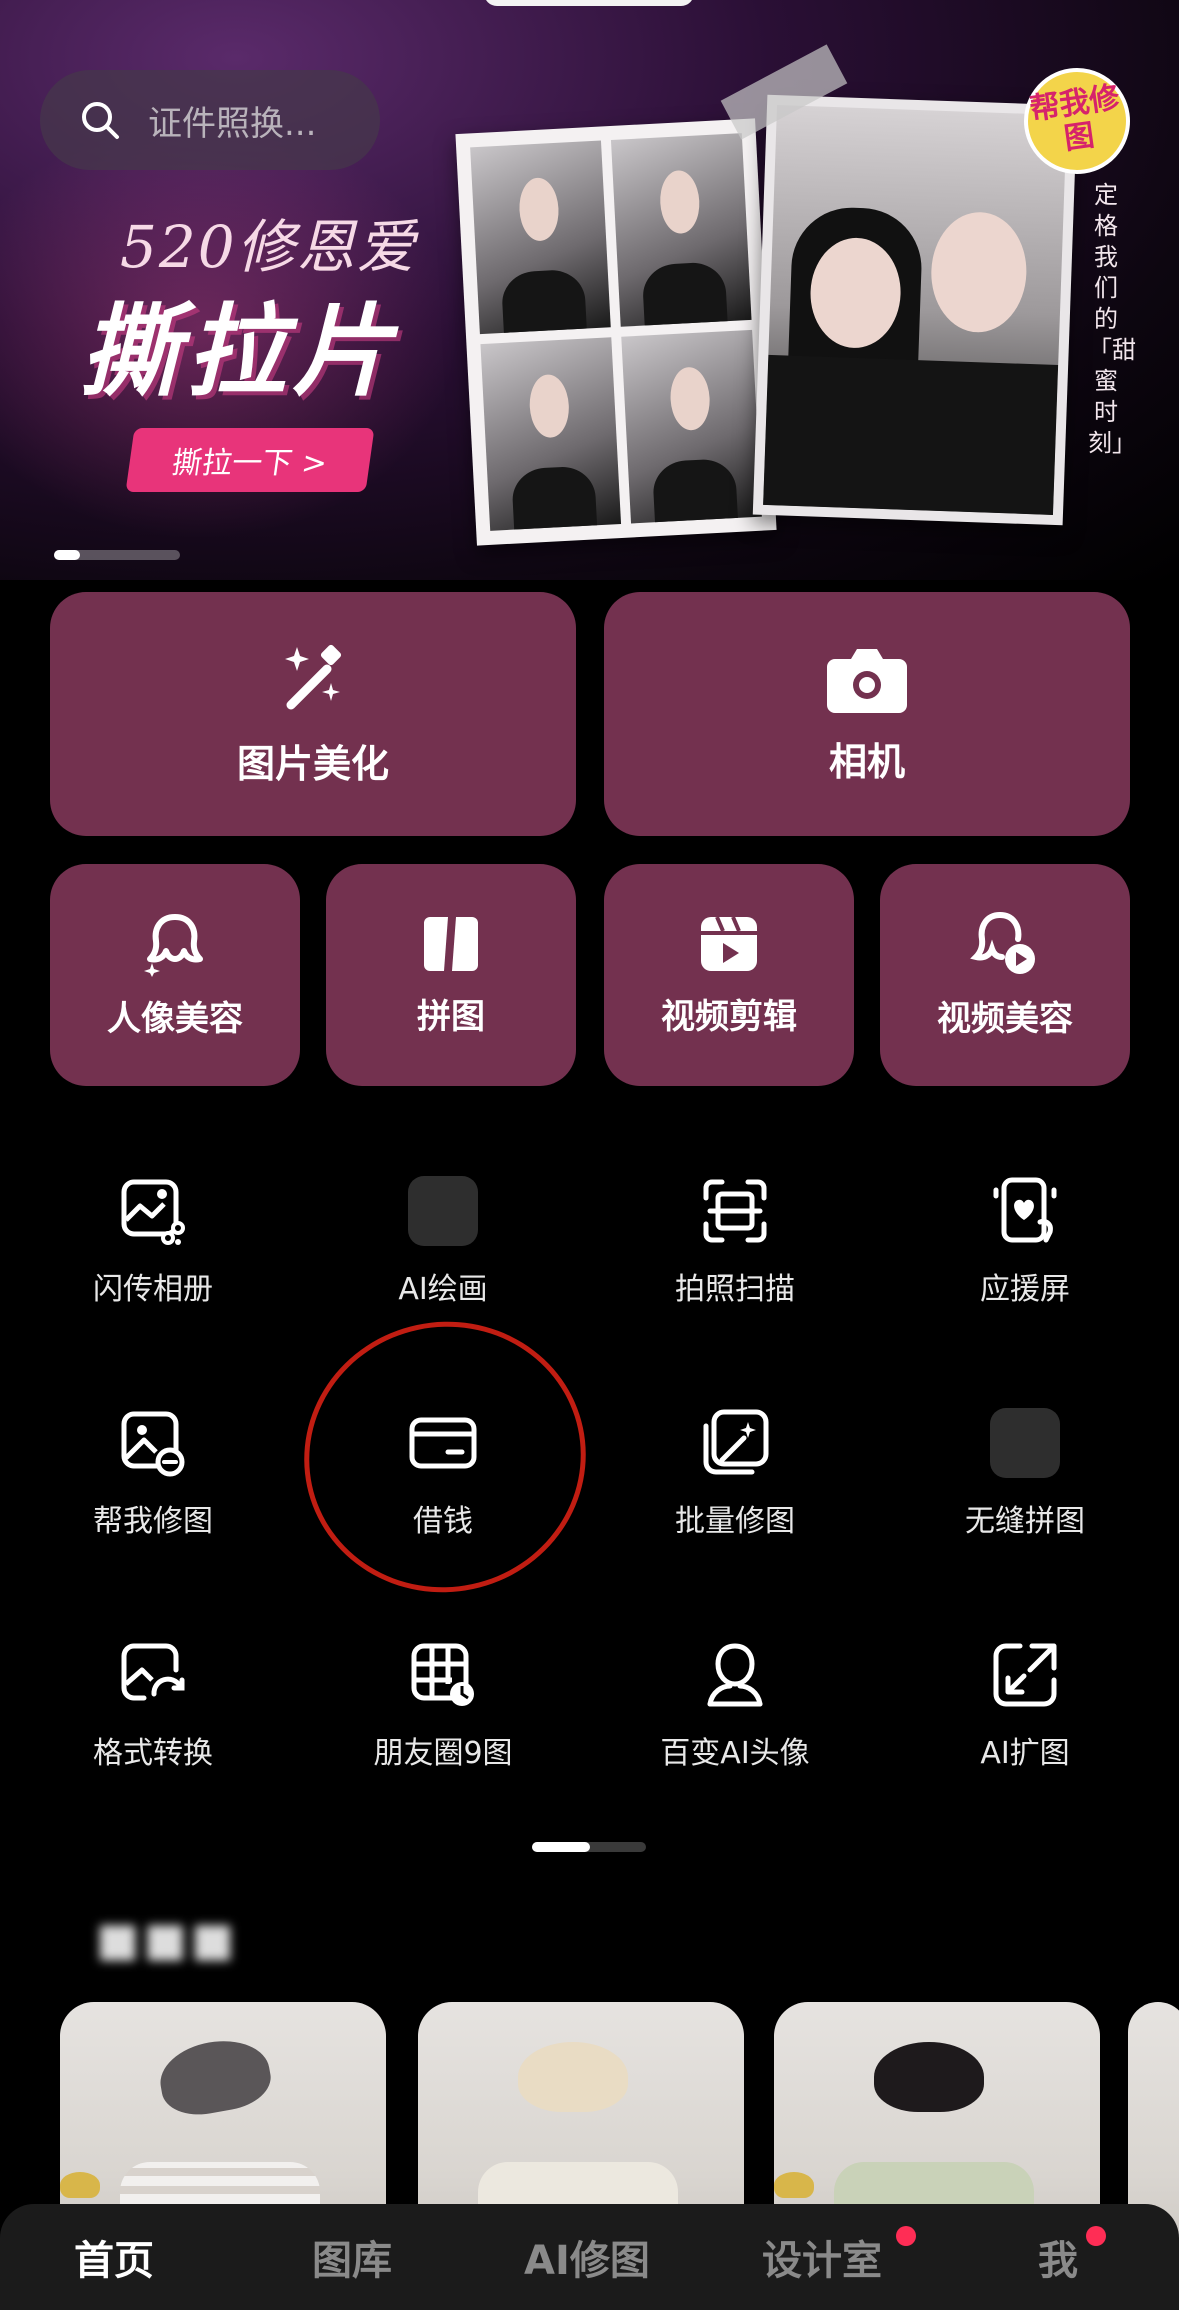 This screenshot has width=1179, height=2310. I want to click on portrait-sparkle-icon, so click(173, 945).